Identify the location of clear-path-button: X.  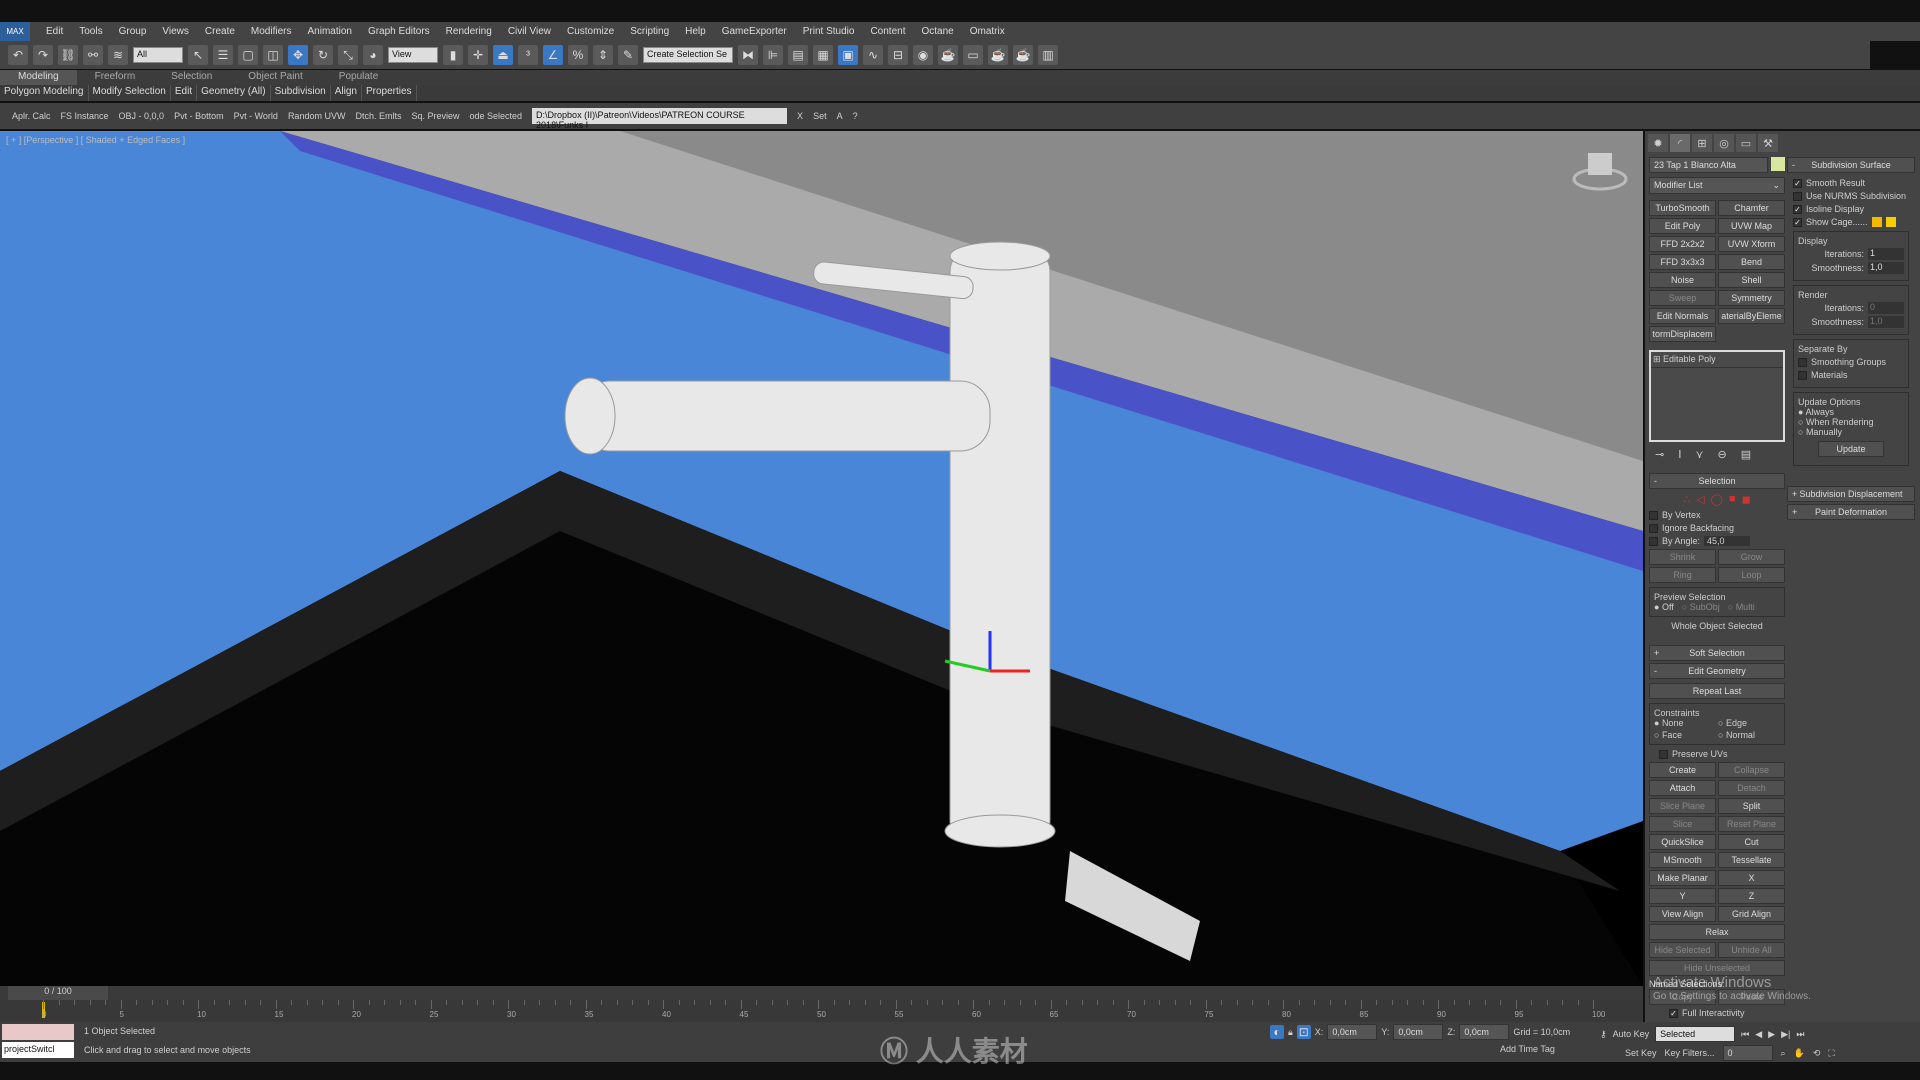
(800, 116).